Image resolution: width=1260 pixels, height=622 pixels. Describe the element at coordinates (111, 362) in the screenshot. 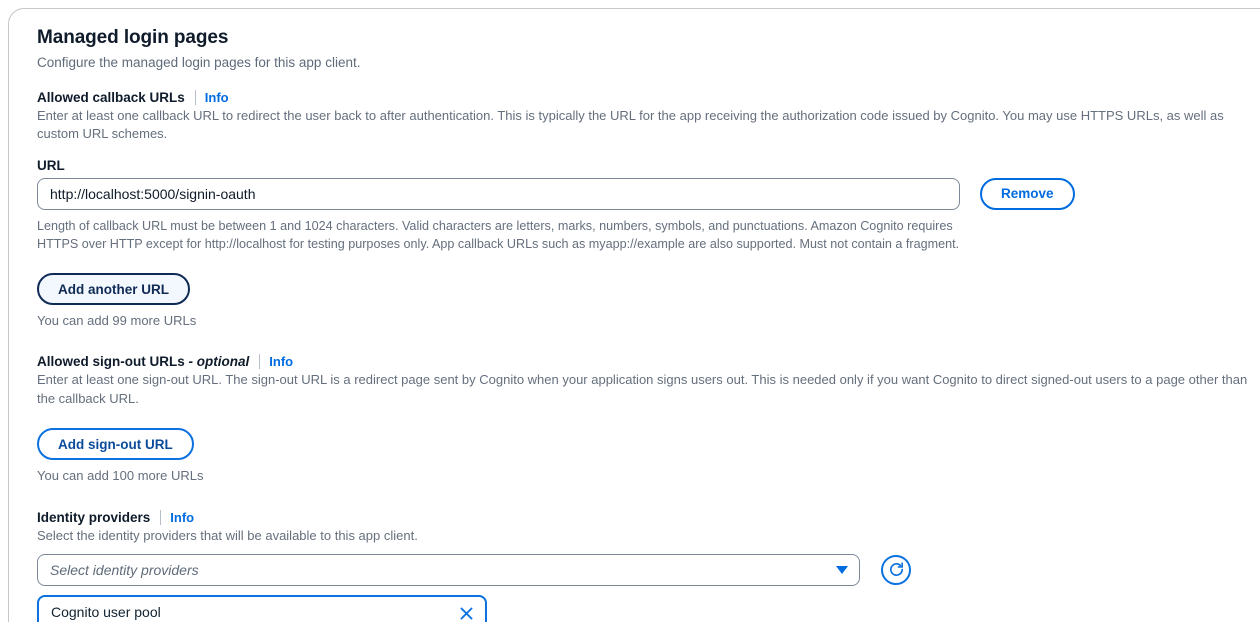

I see `signout-label-text: Allowed sign-out URLs` at that location.